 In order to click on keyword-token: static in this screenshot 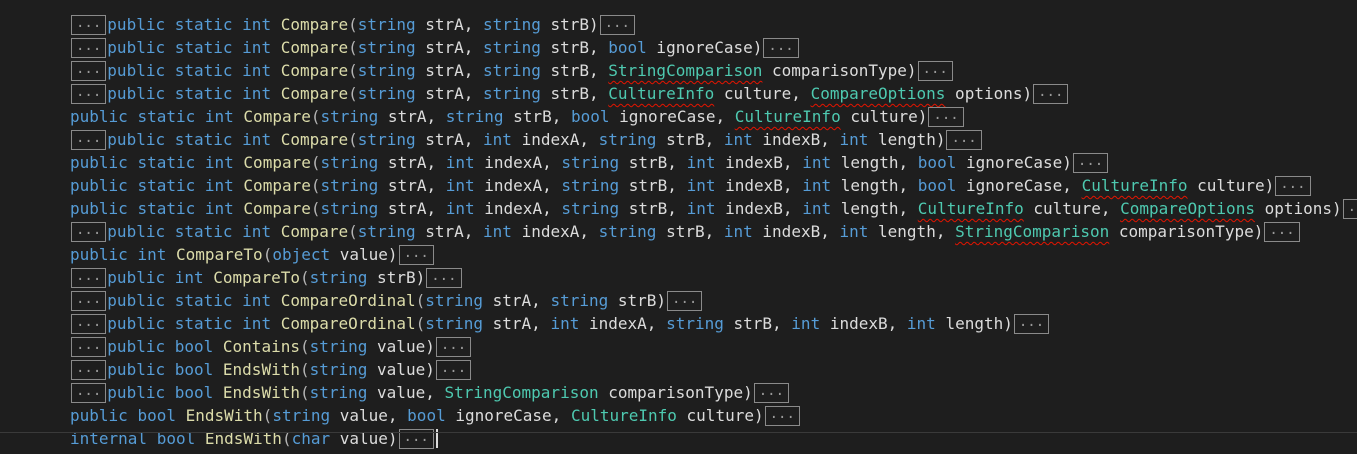, I will do `click(203, 323)`.